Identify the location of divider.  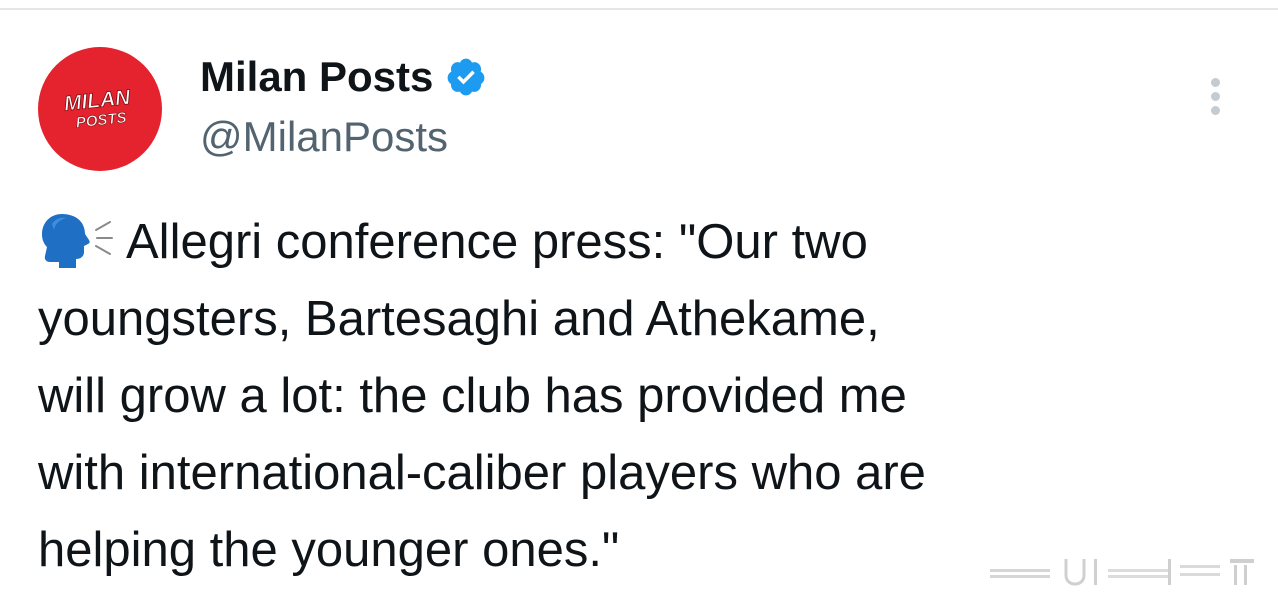
(639, 9).